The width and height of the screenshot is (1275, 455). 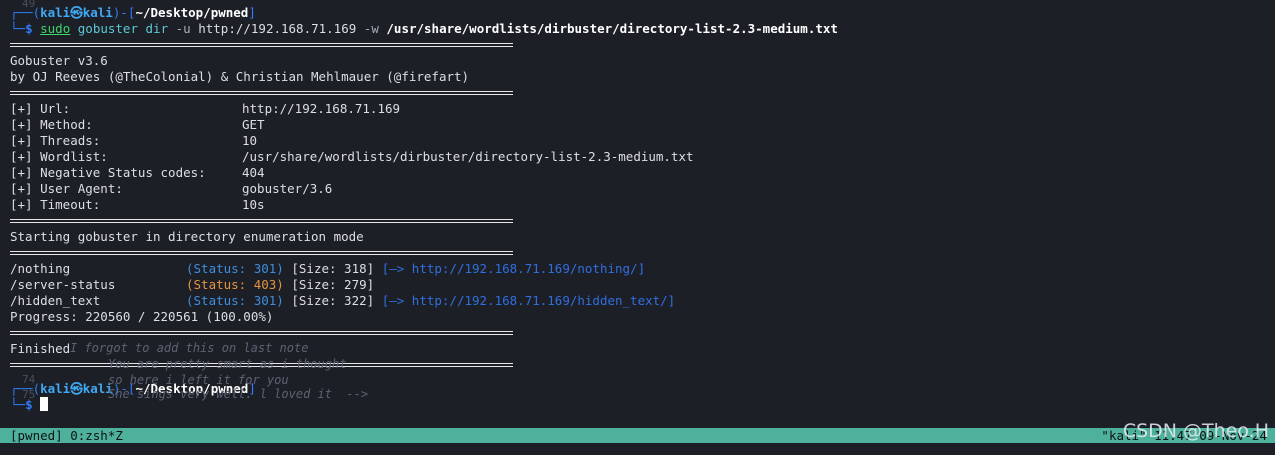 I want to click on prompt-host: kali, so click(x=97, y=12).